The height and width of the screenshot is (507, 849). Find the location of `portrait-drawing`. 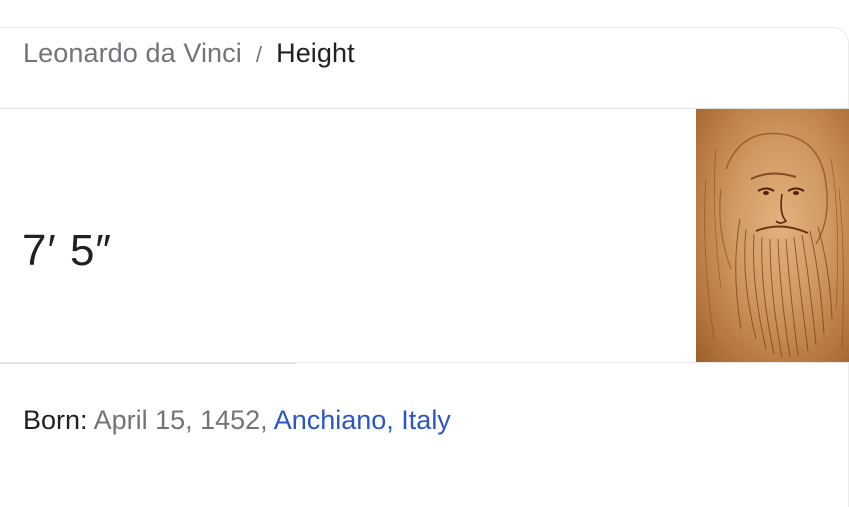

portrait-drawing is located at coordinates (774, 245).